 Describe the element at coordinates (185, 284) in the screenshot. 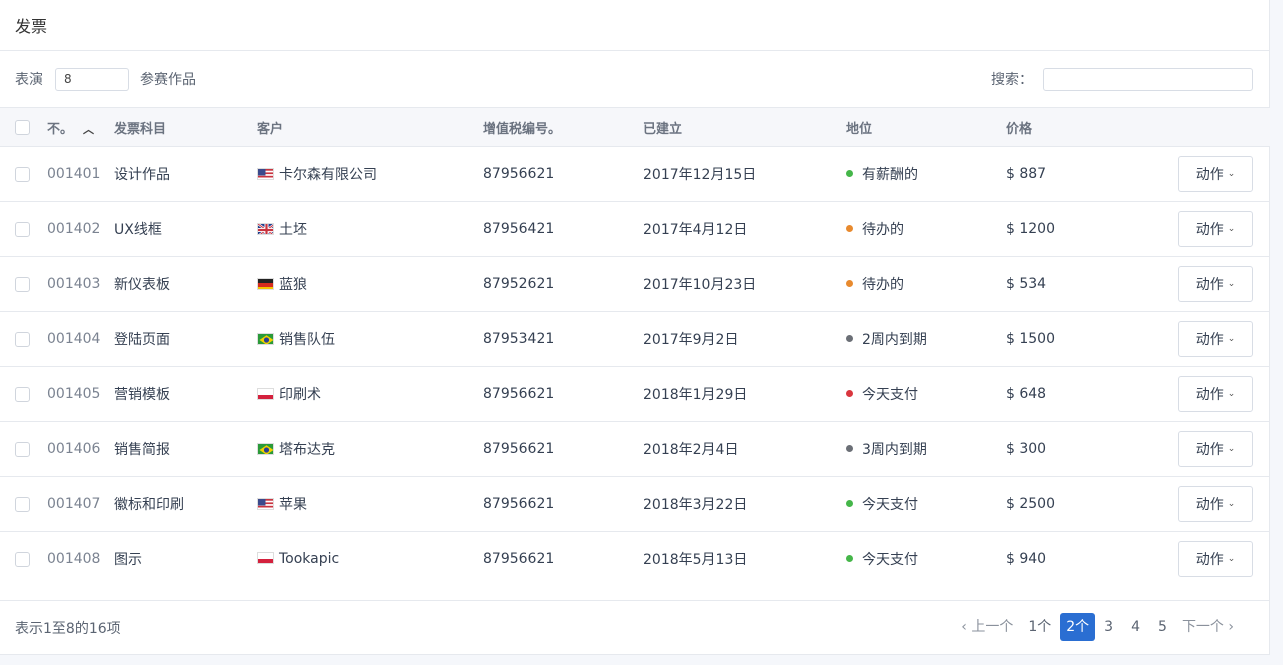

I see `invoice-subject: 新仪表板` at that location.